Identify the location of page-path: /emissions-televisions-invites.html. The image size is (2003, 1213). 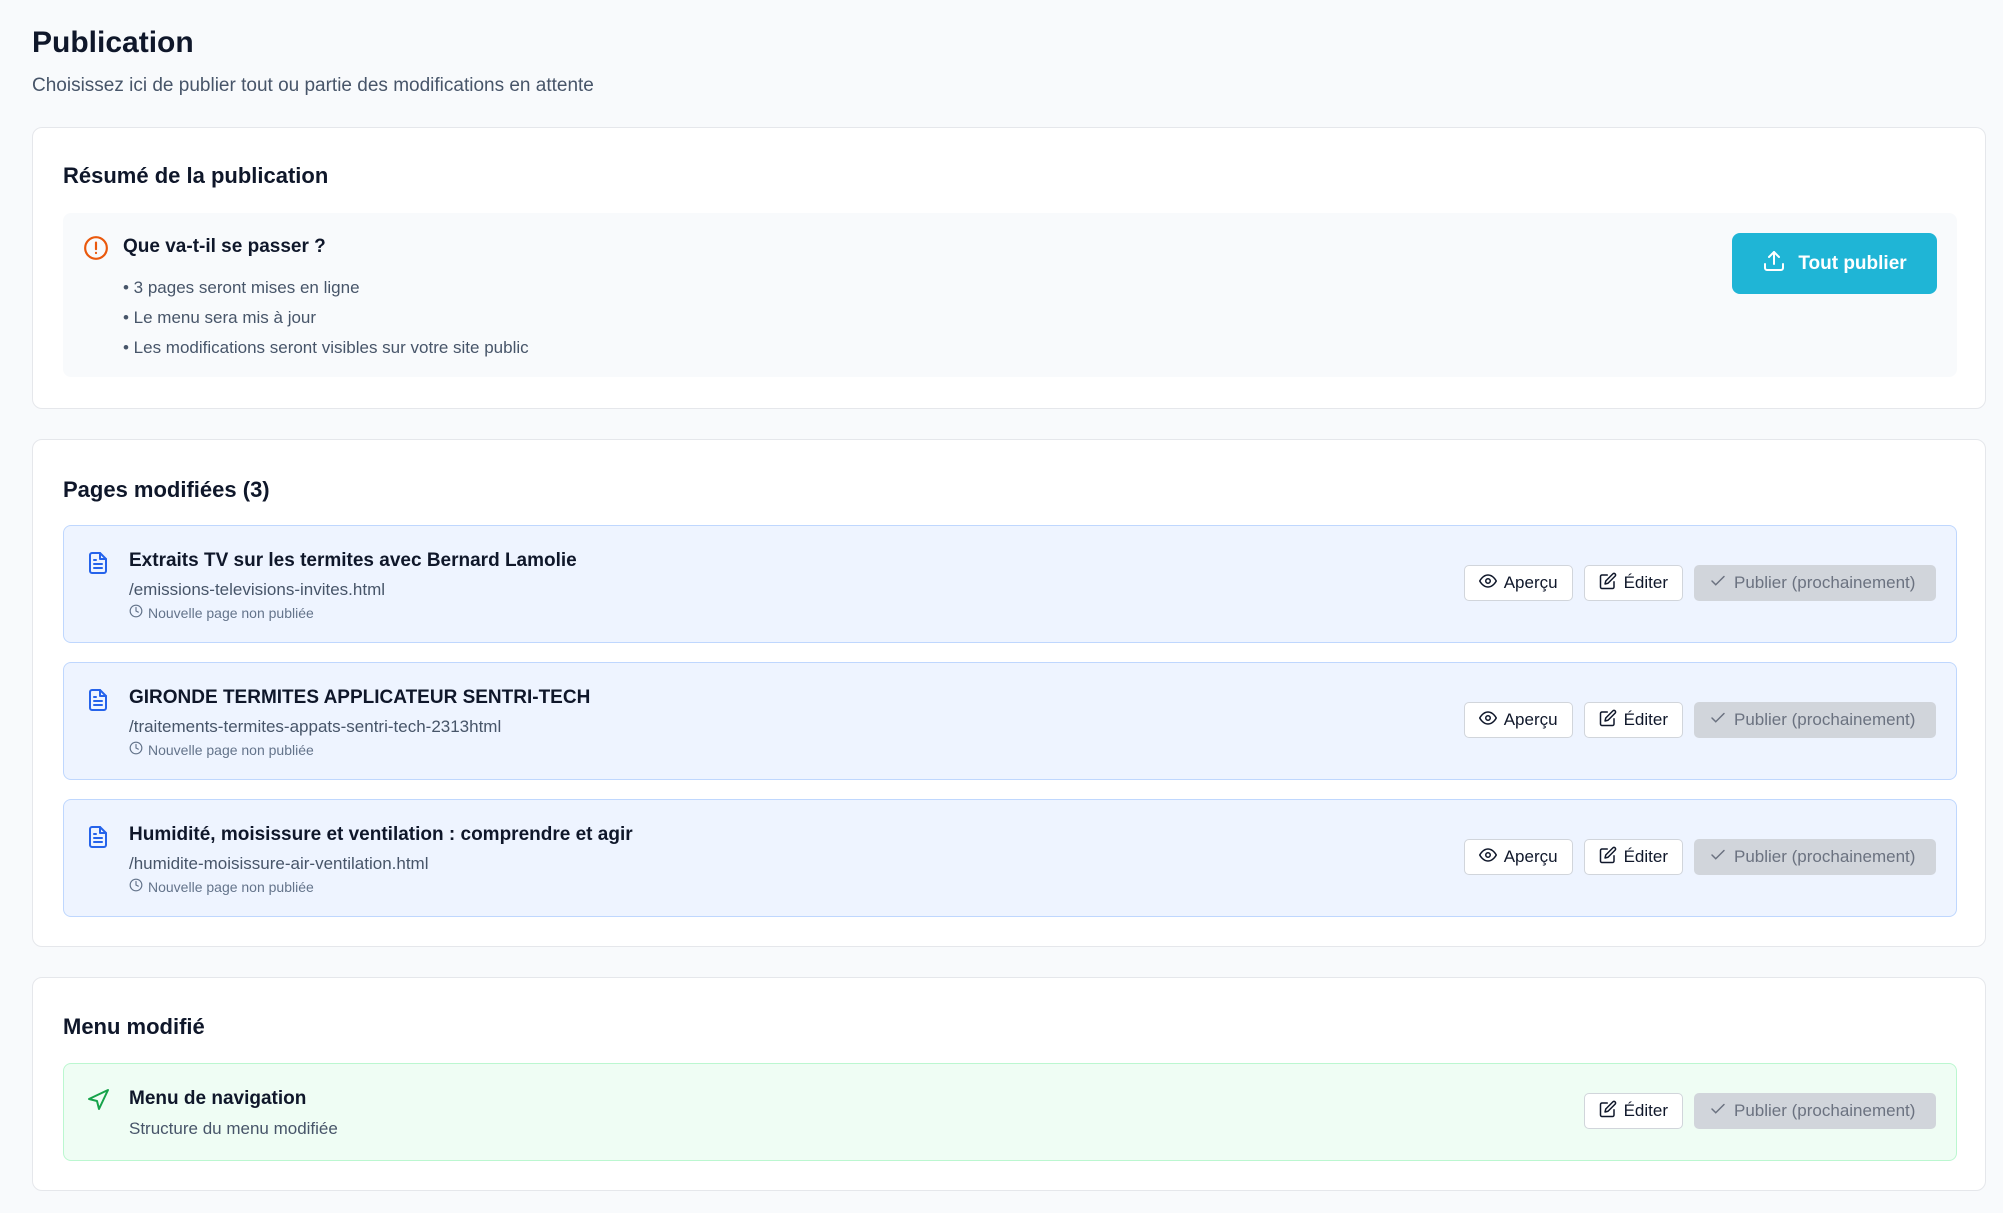
(257, 589).